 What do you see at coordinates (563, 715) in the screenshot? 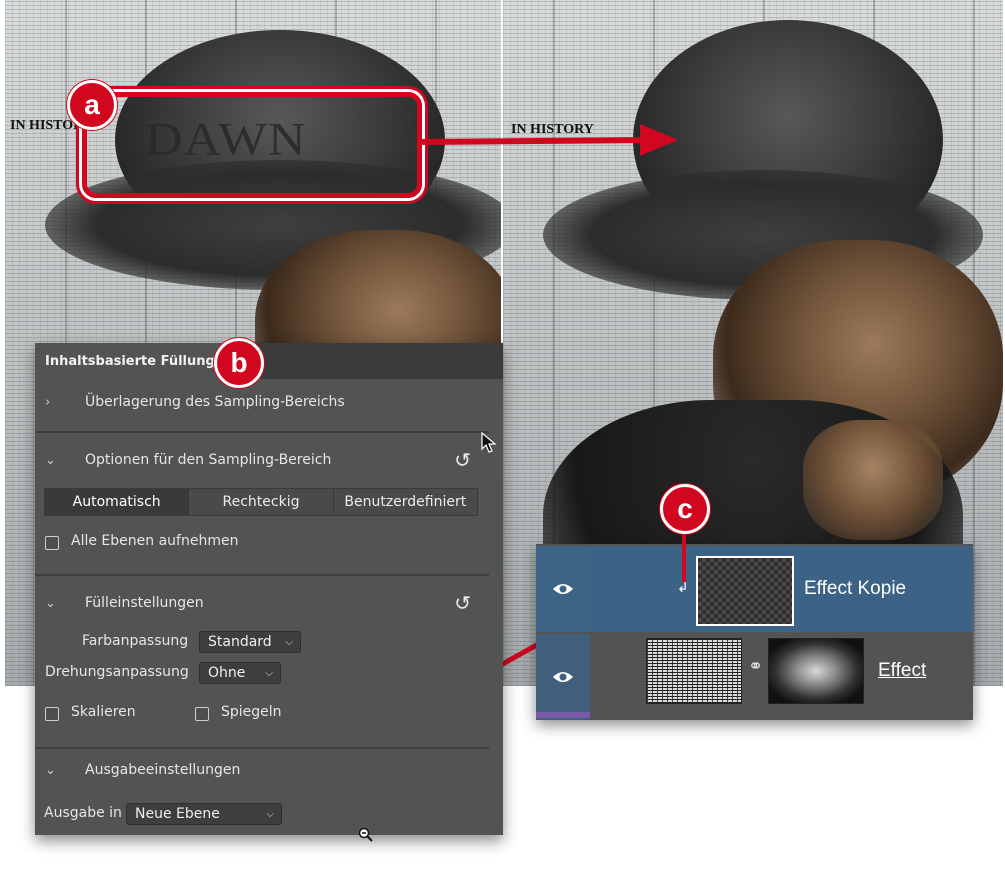
I see `layer-color-strip` at bounding box center [563, 715].